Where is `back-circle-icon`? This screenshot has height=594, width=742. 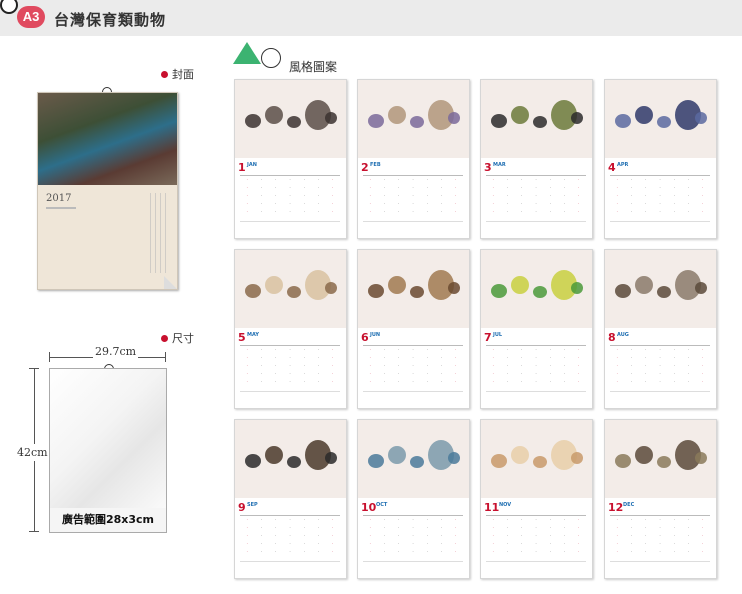
back-circle-icon is located at coordinates (9, 7).